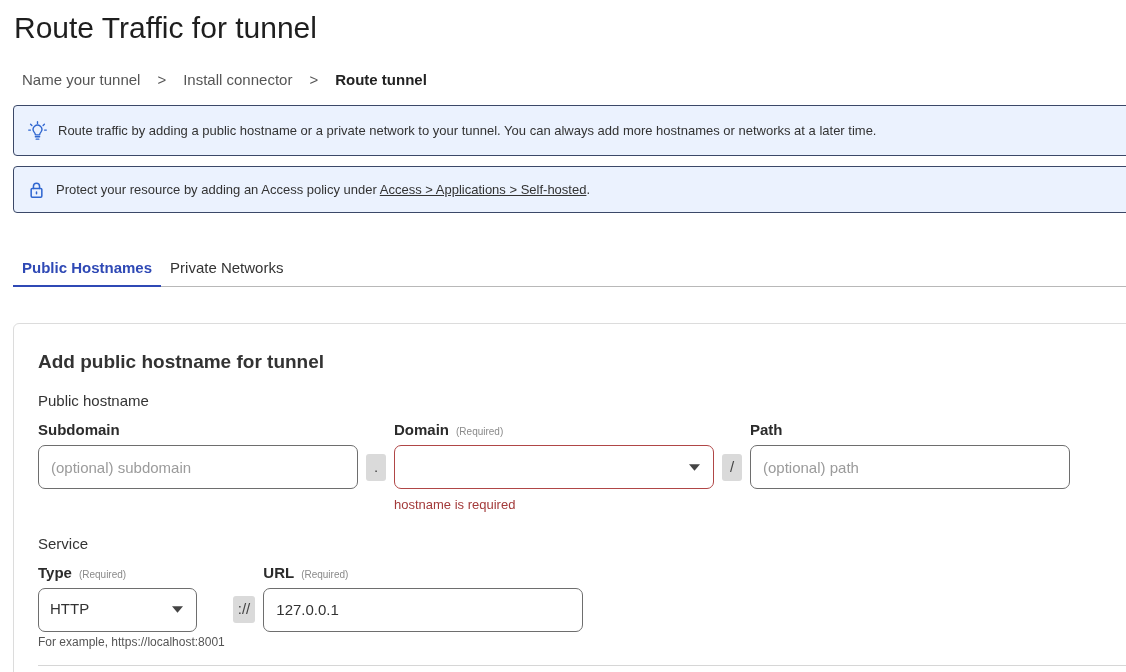  What do you see at coordinates (94, 401) in the screenshot?
I see `section-label: Public hostname` at bounding box center [94, 401].